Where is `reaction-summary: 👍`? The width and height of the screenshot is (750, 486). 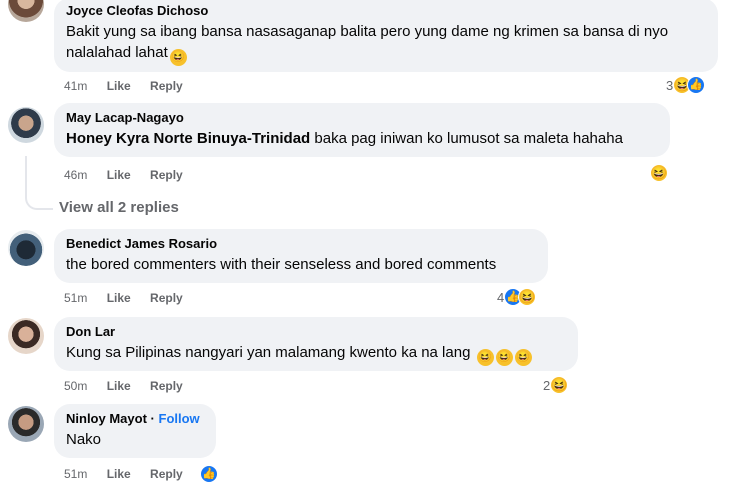
reaction-summary: 👍 is located at coordinates (209, 474).